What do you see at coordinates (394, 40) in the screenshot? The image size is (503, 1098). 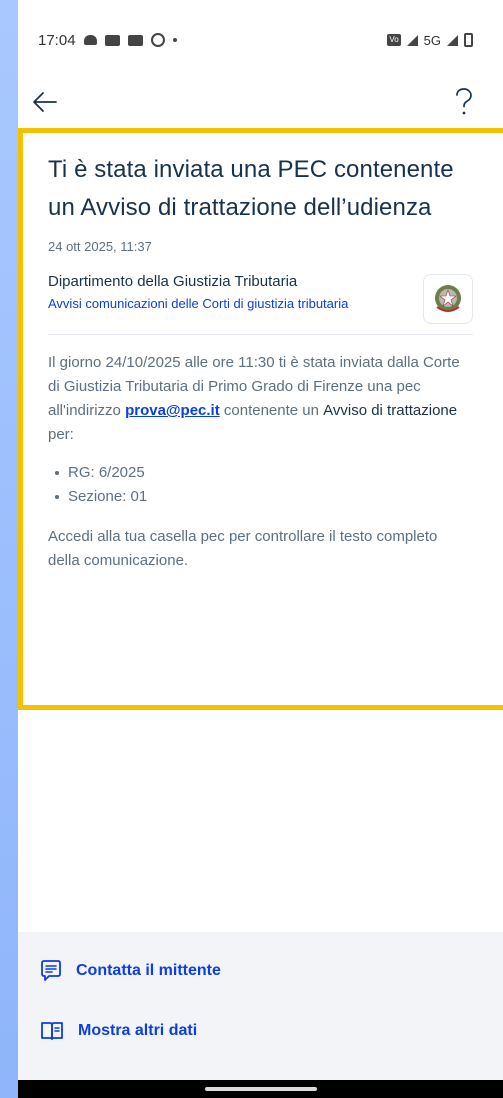 I see `volte-icon: Vo` at bounding box center [394, 40].